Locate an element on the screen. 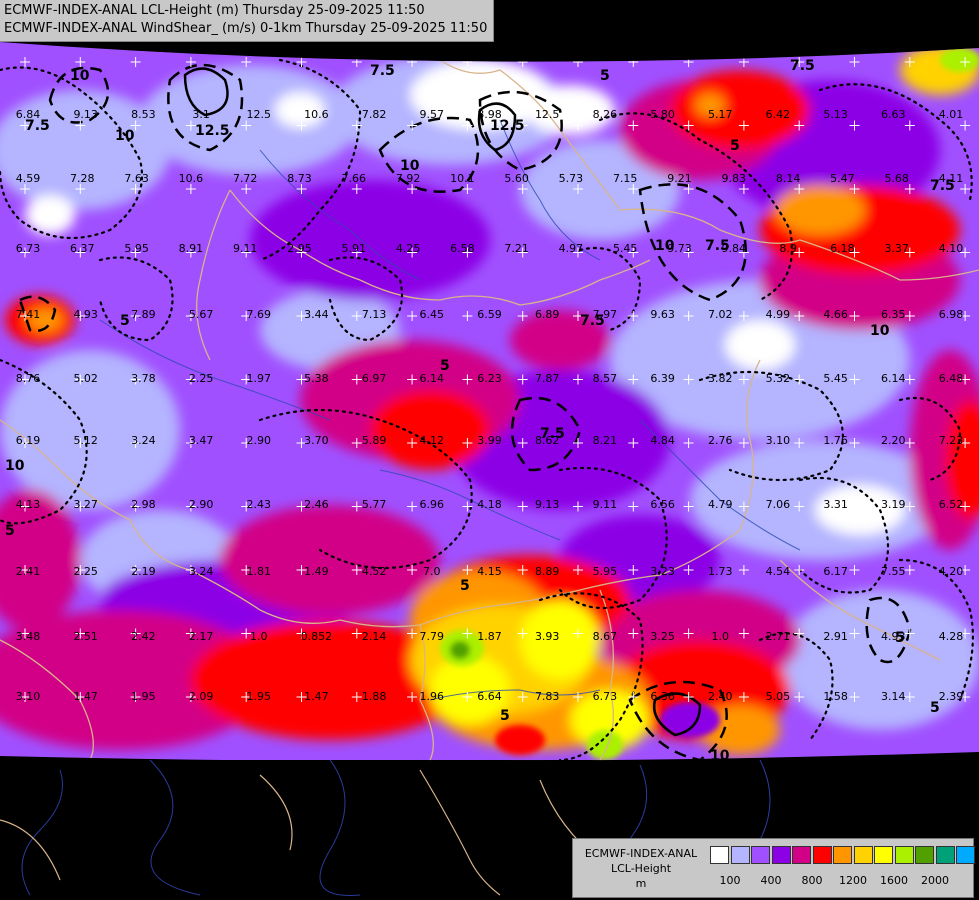  station-value: 1.73 is located at coordinates (720, 571).